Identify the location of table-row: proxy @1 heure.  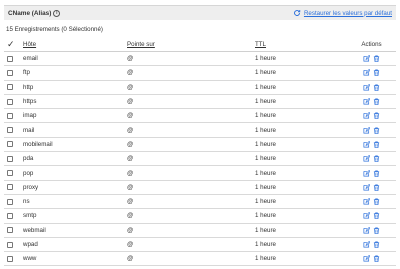
(200, 188).